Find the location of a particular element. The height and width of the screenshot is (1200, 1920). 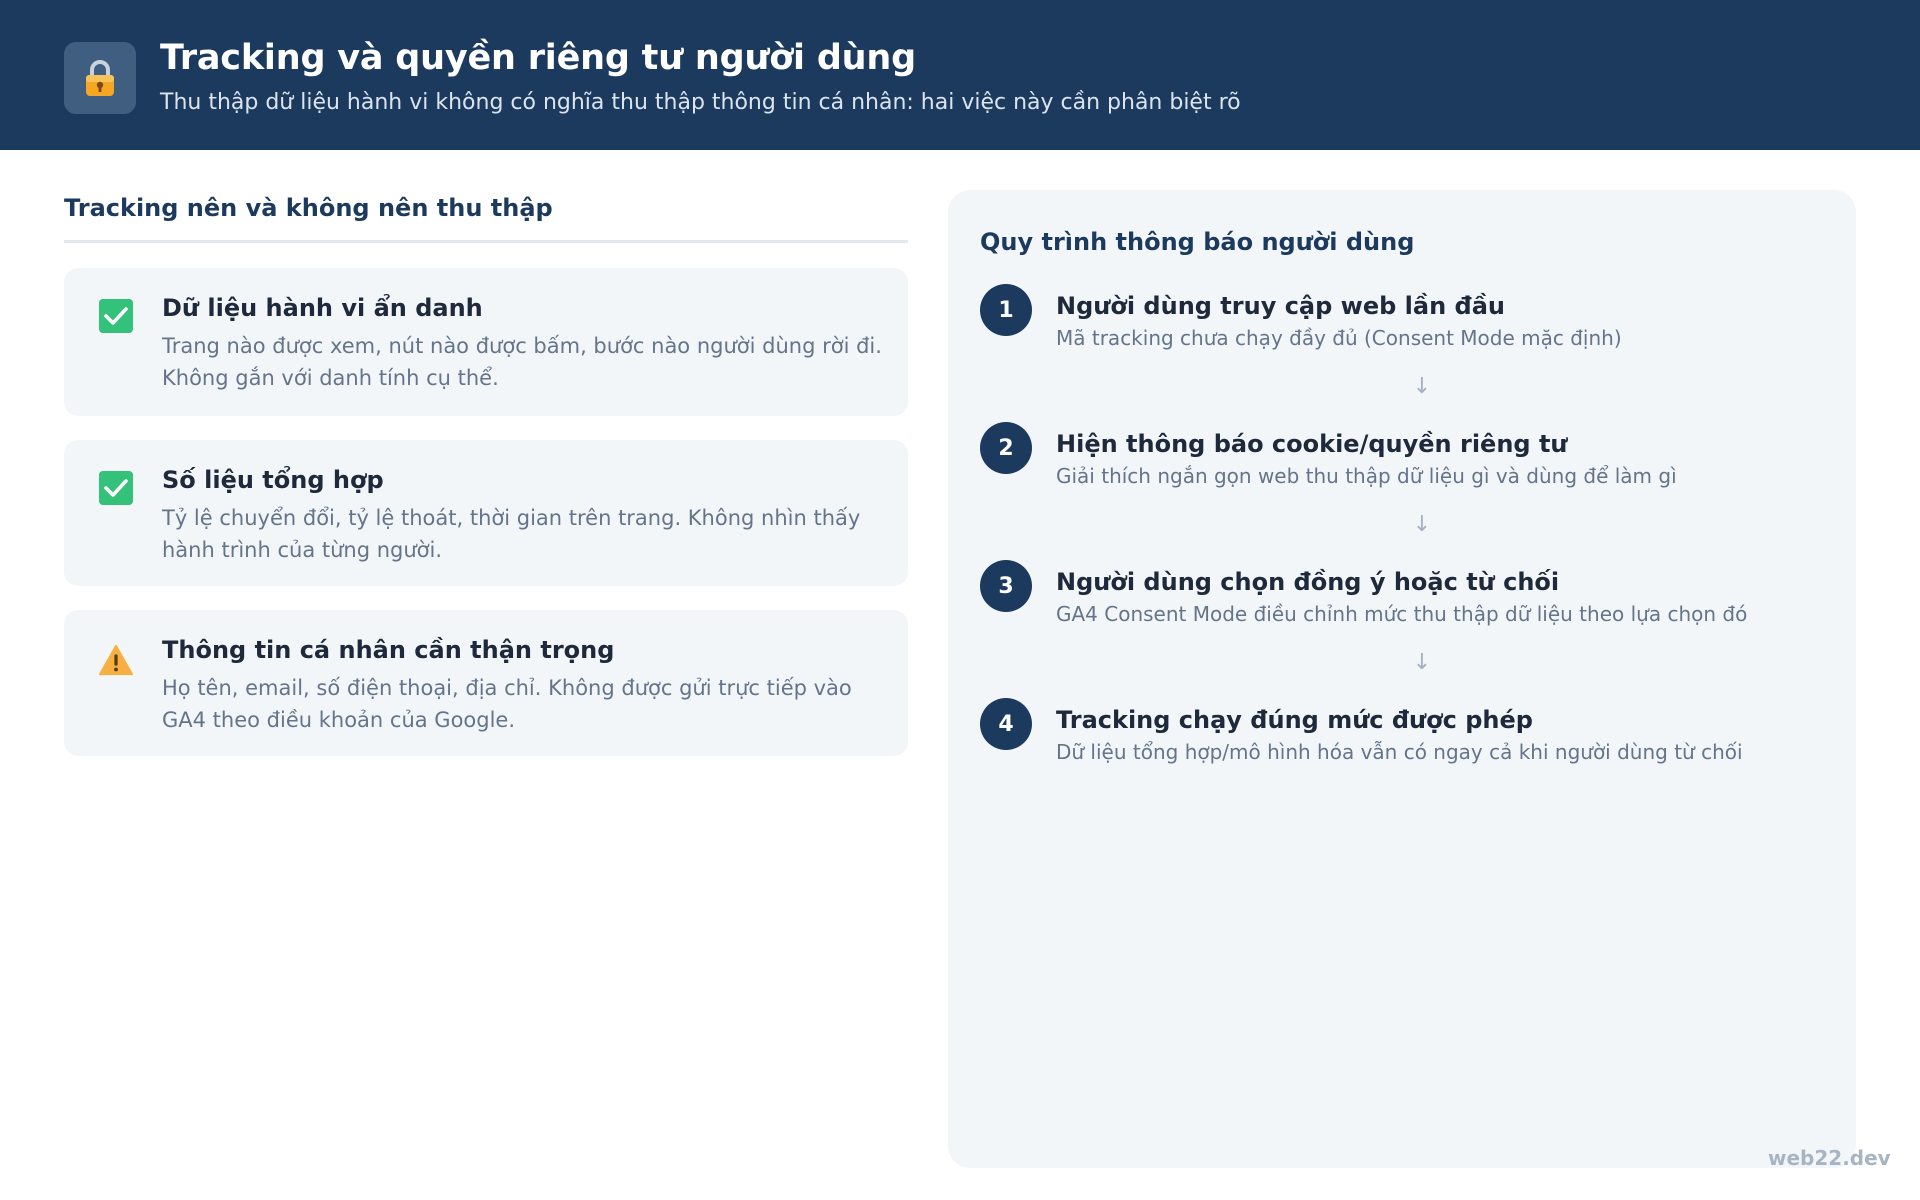

warning-icon is located at coordinates (116, 660).